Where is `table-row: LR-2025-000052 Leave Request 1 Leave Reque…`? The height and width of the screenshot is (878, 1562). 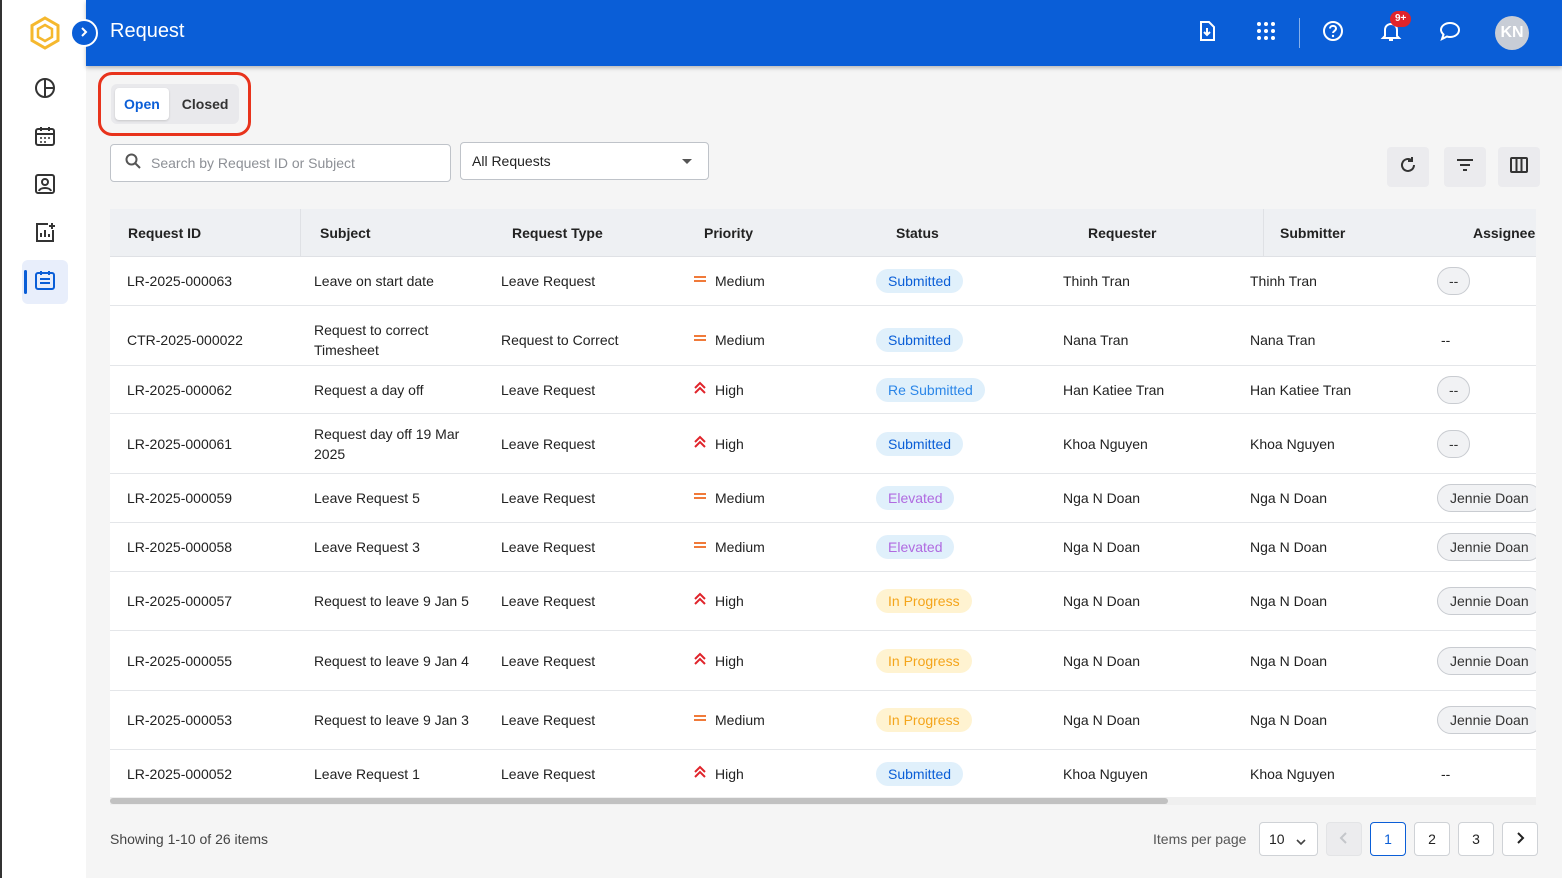
table-row: LR-2025-000052 Leave Request 1 Leave Reque… is located at coordinates (823, 774).